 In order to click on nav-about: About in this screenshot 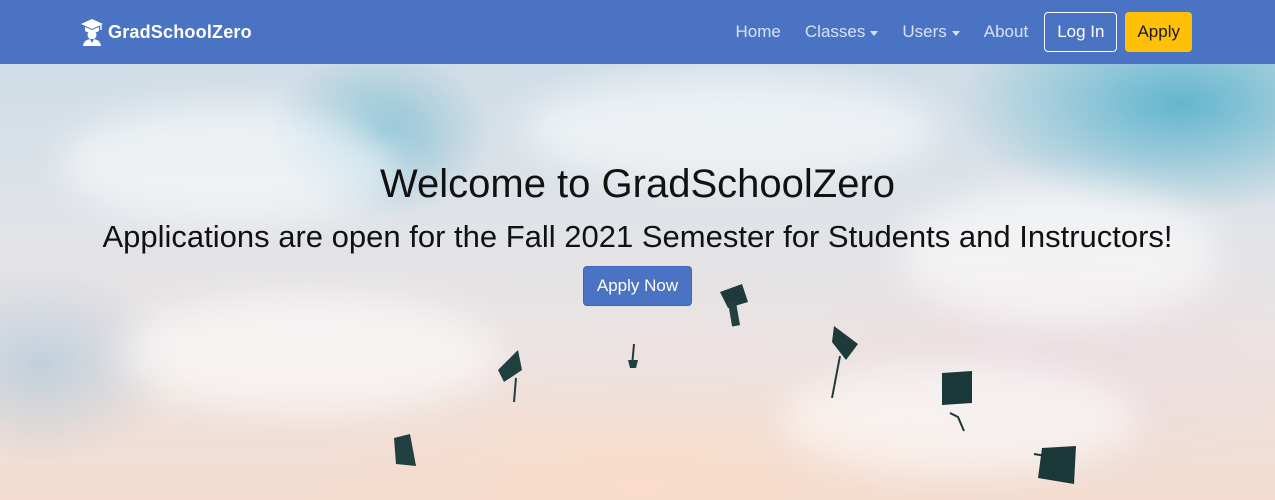, I will do `click(1006, 32)`.